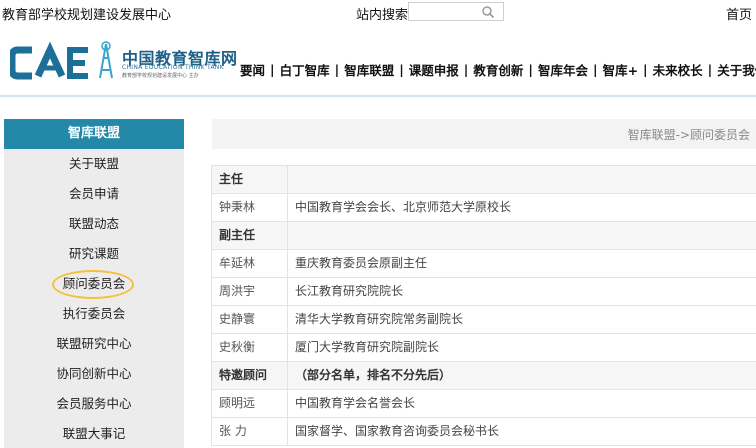 The image size is (756, 448). I want to click on cae-logo-icon, so click(60, 60).